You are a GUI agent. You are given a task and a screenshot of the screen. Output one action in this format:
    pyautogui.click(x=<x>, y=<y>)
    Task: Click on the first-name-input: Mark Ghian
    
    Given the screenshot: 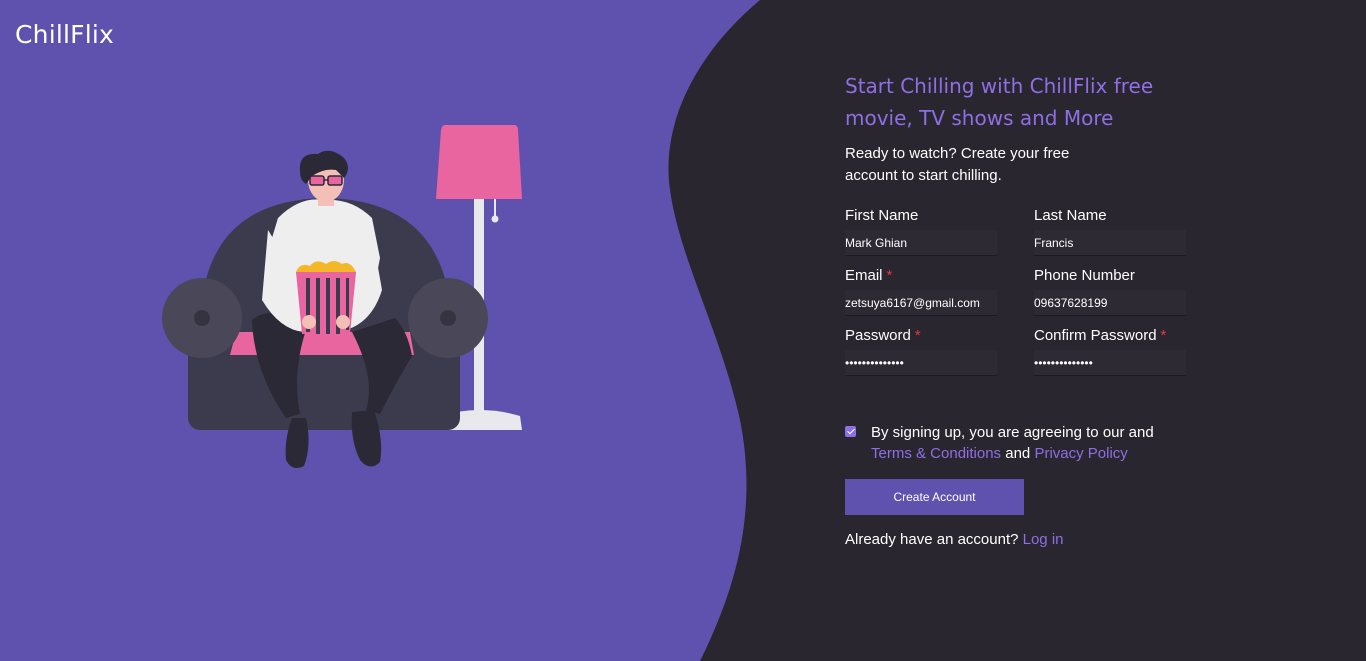 What is the action you would take?
    pyautogui.click(x=921, y=243)
    